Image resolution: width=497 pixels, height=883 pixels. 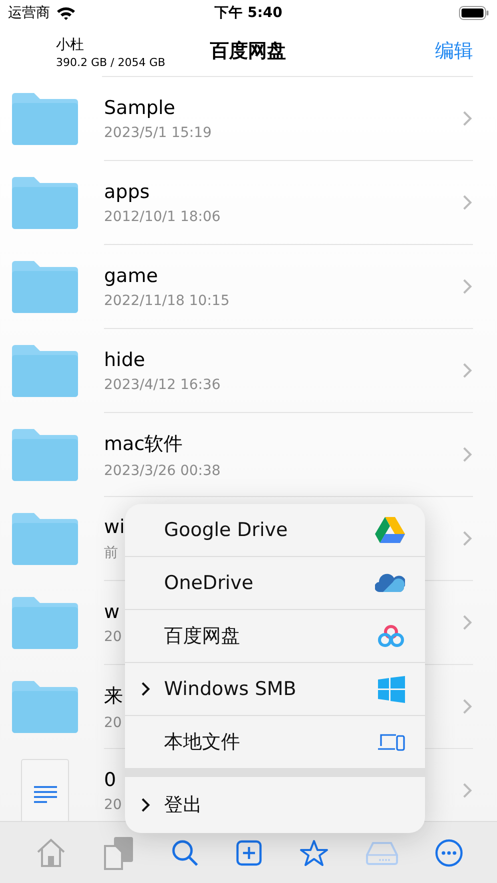 I want to click on status-time: 下午 5:40, so click(x=248, y=13).